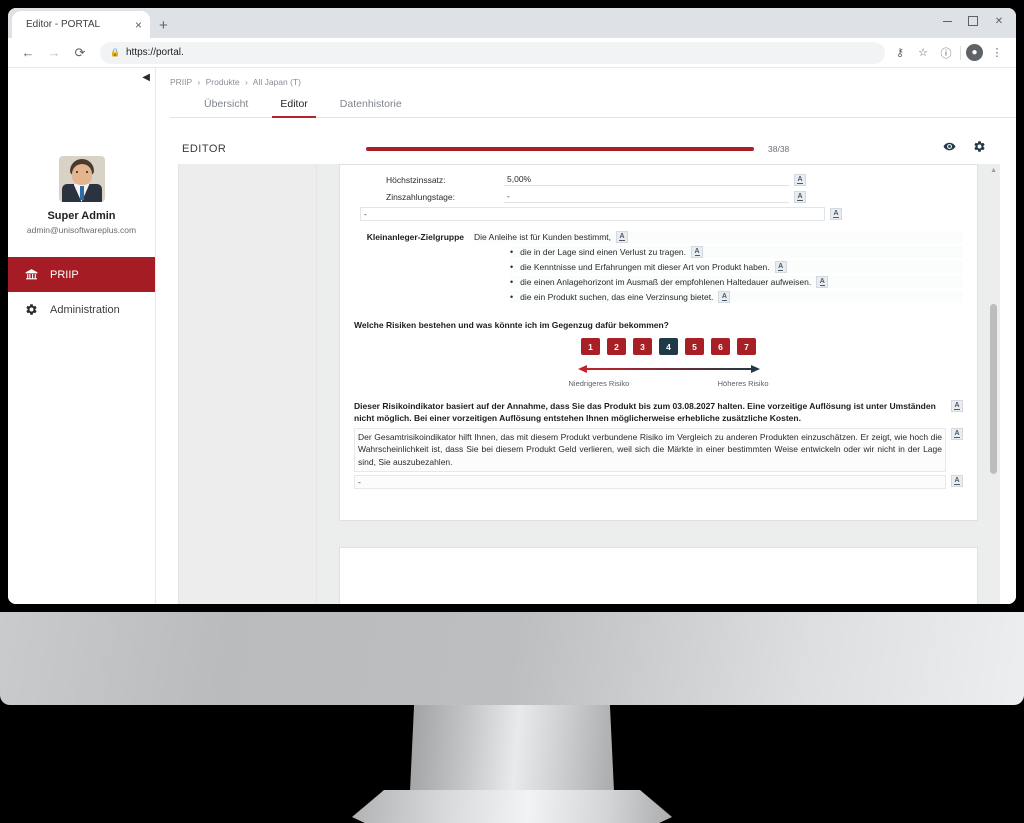  Describe the element at coordinates (960, 52) in the screenshot. I see `divider` at that location.